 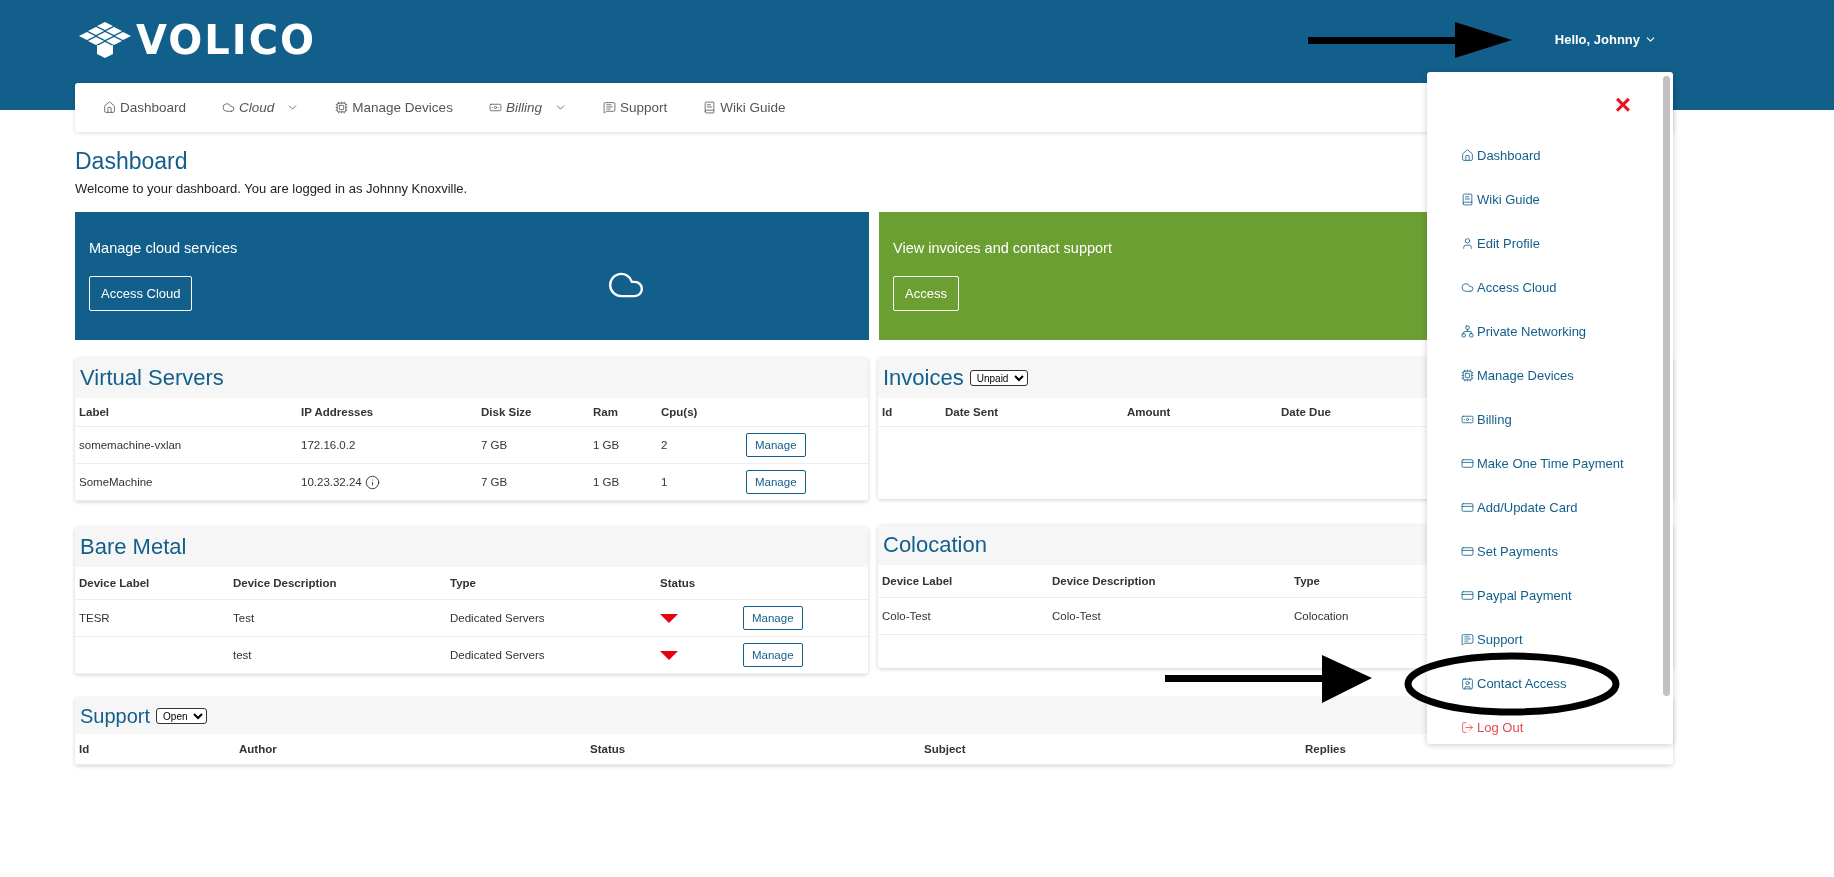 I want to click on menu-item: Paypal Payment, so click(x=1567, y=595).